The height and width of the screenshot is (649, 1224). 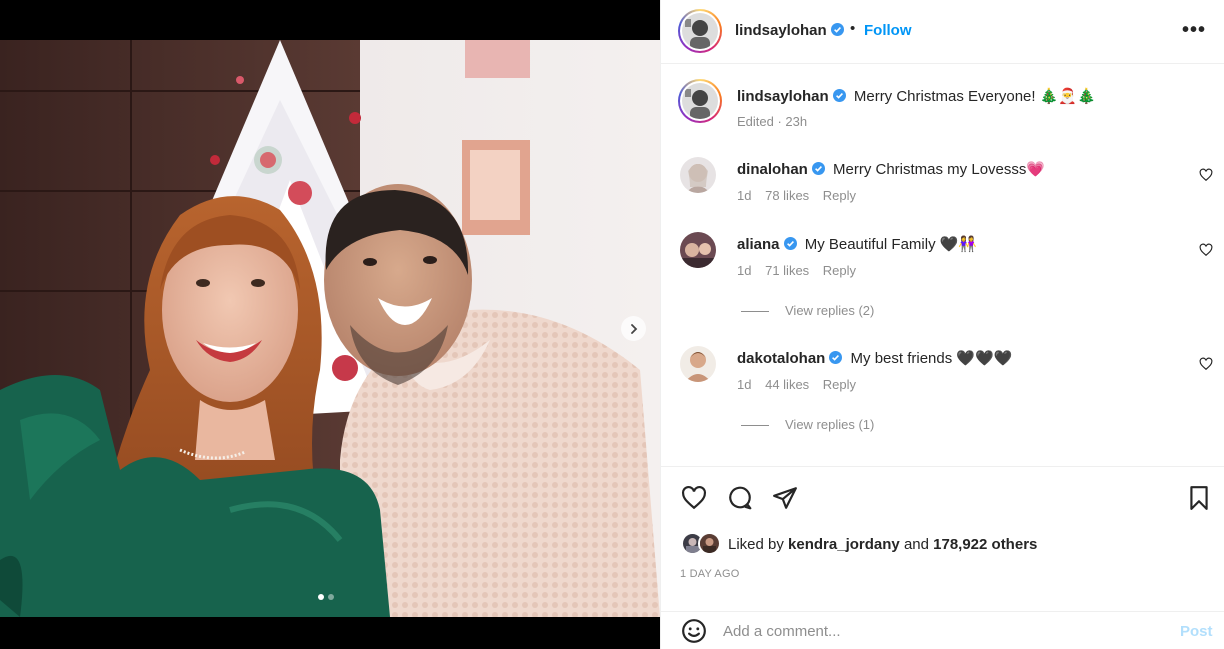 I want to click on likes-others-count: 178,922 others, so click(x=985, y=544).